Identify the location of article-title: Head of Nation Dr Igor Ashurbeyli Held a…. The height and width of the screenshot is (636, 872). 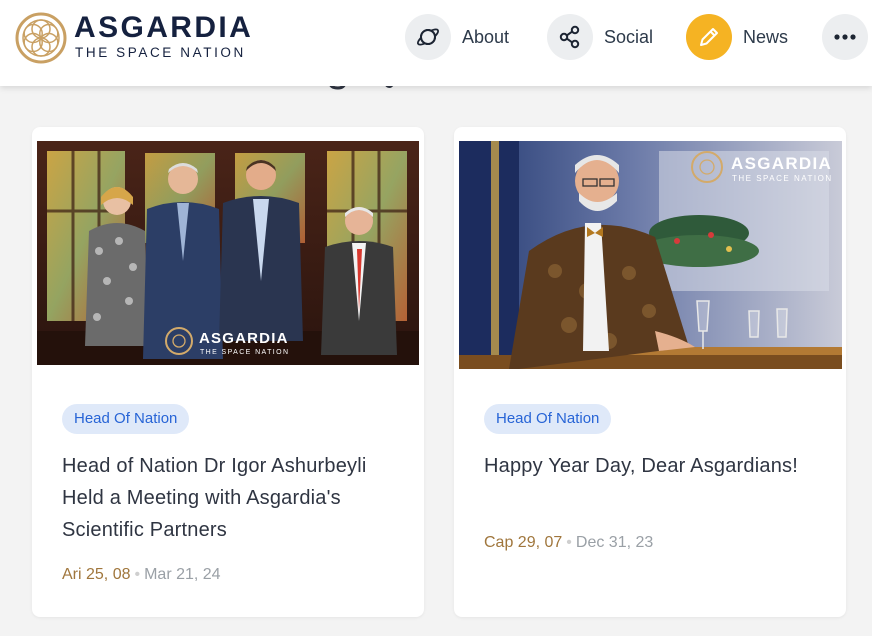
(232, 498).